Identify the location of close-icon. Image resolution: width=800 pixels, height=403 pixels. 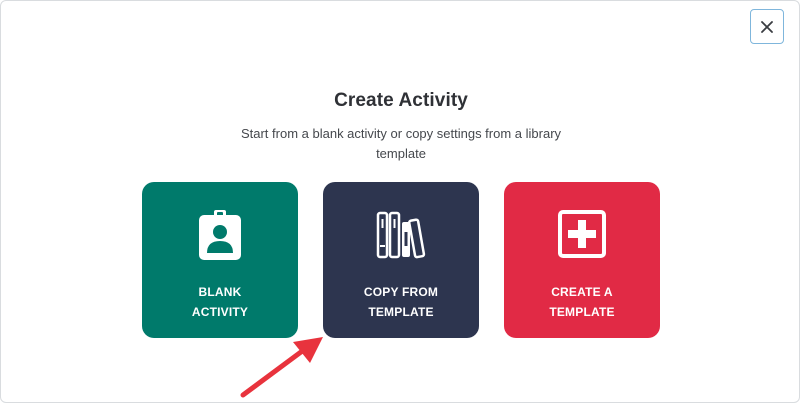
(767, 26).